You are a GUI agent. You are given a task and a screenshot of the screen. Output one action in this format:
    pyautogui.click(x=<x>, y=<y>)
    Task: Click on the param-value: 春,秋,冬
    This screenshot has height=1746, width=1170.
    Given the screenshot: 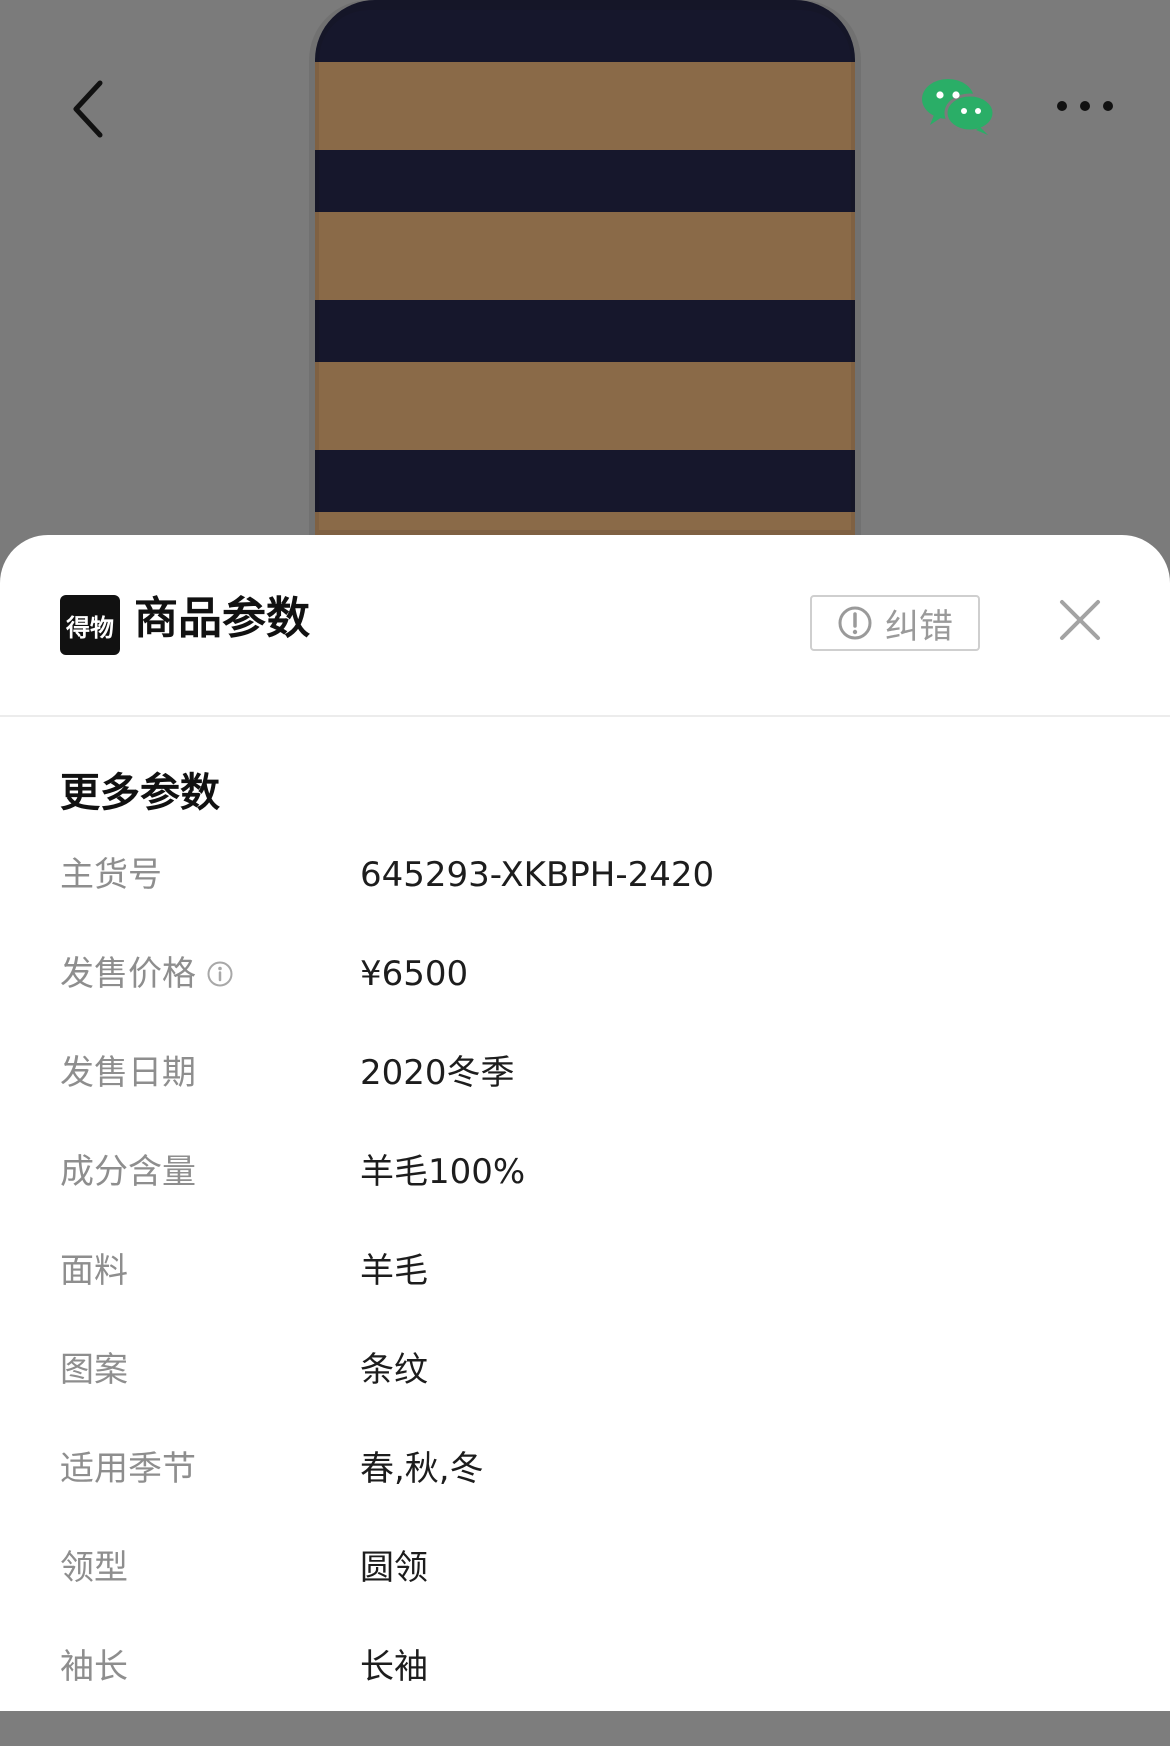 What is the action you would take?
    pyautogui.click(x=422, y=1469)
    